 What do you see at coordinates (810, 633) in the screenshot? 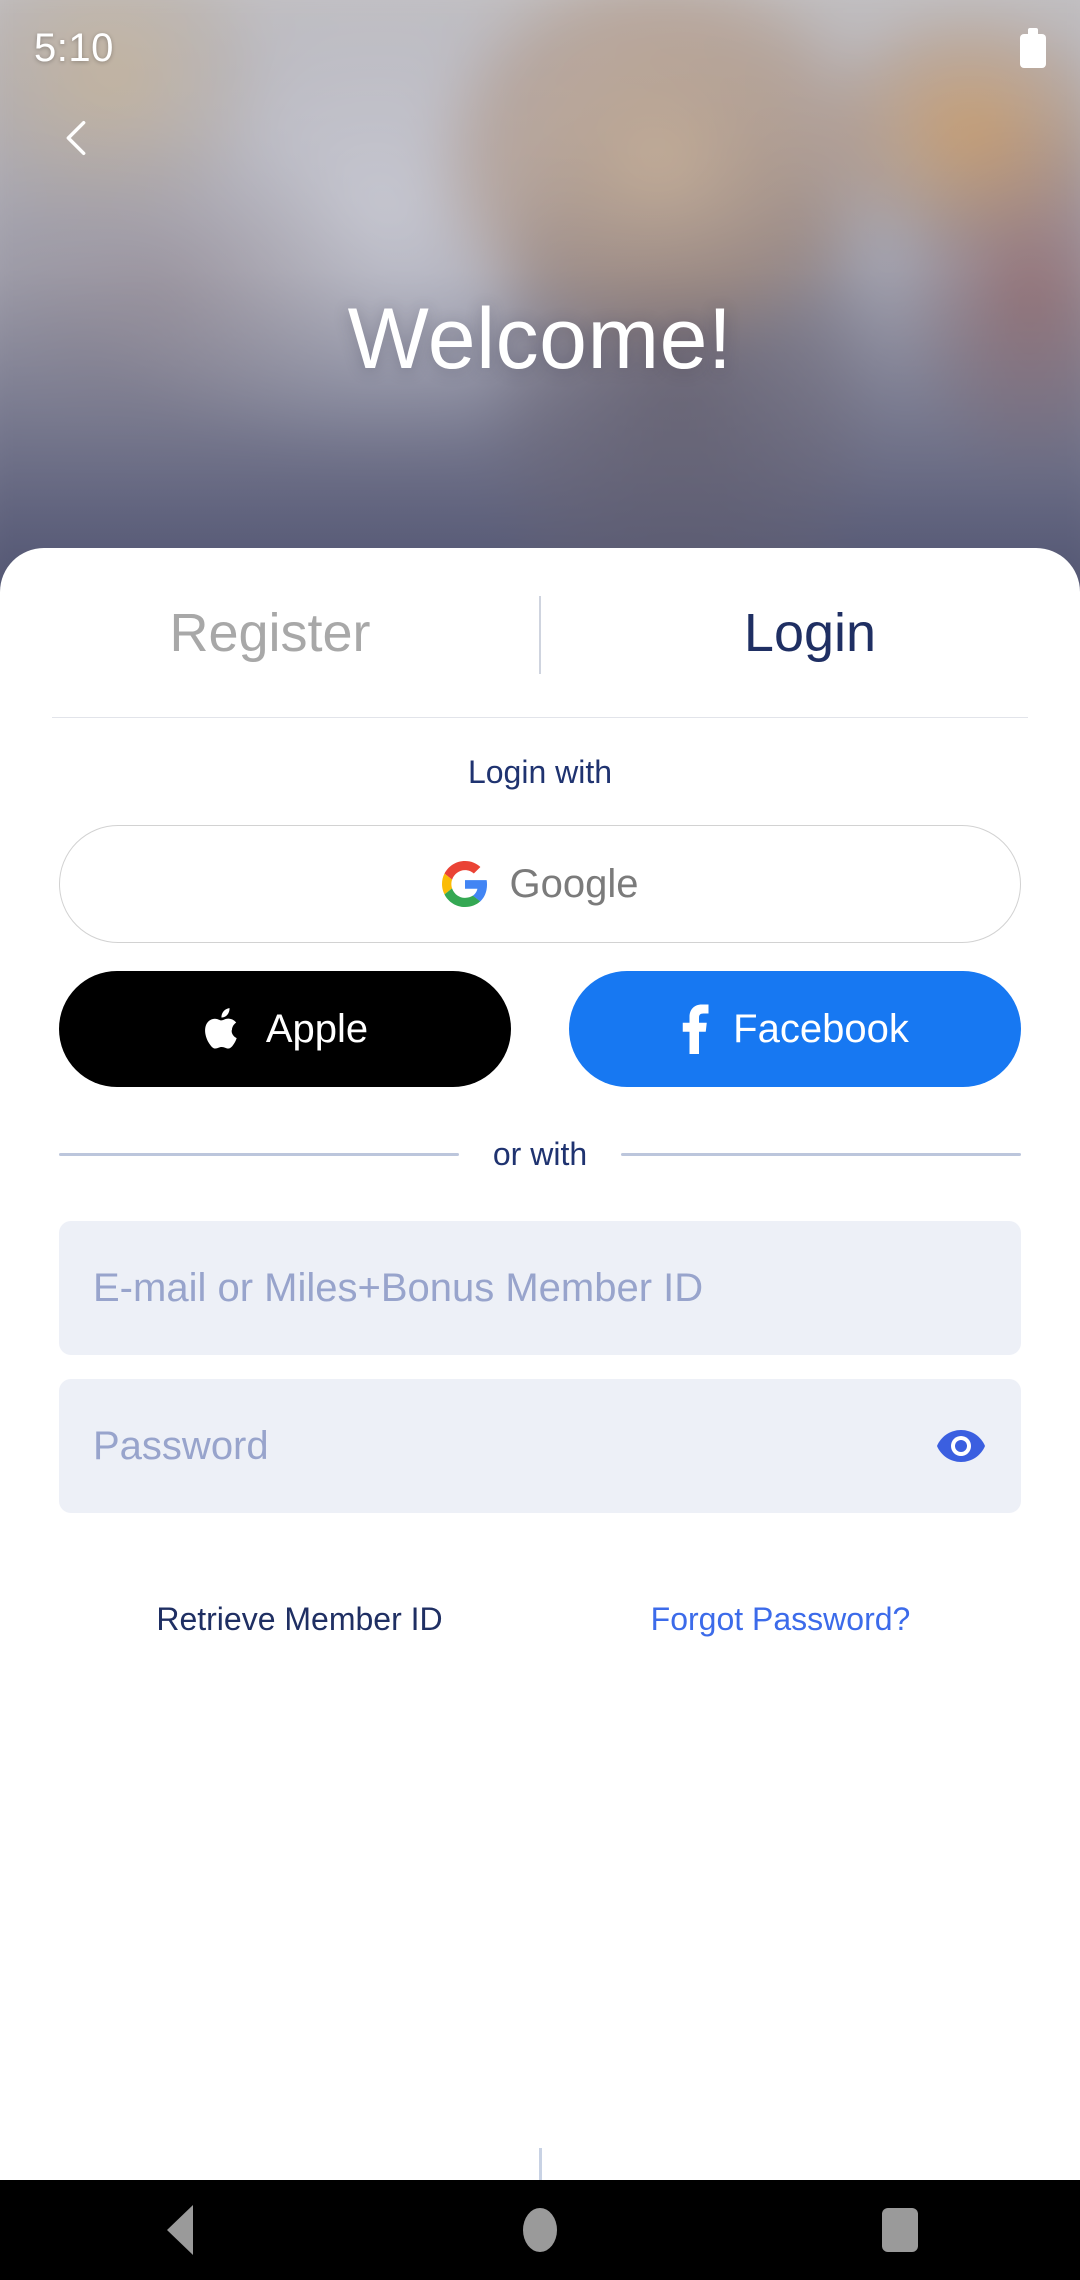
I see `tab-login: Login` at bounding box center [810, 633].